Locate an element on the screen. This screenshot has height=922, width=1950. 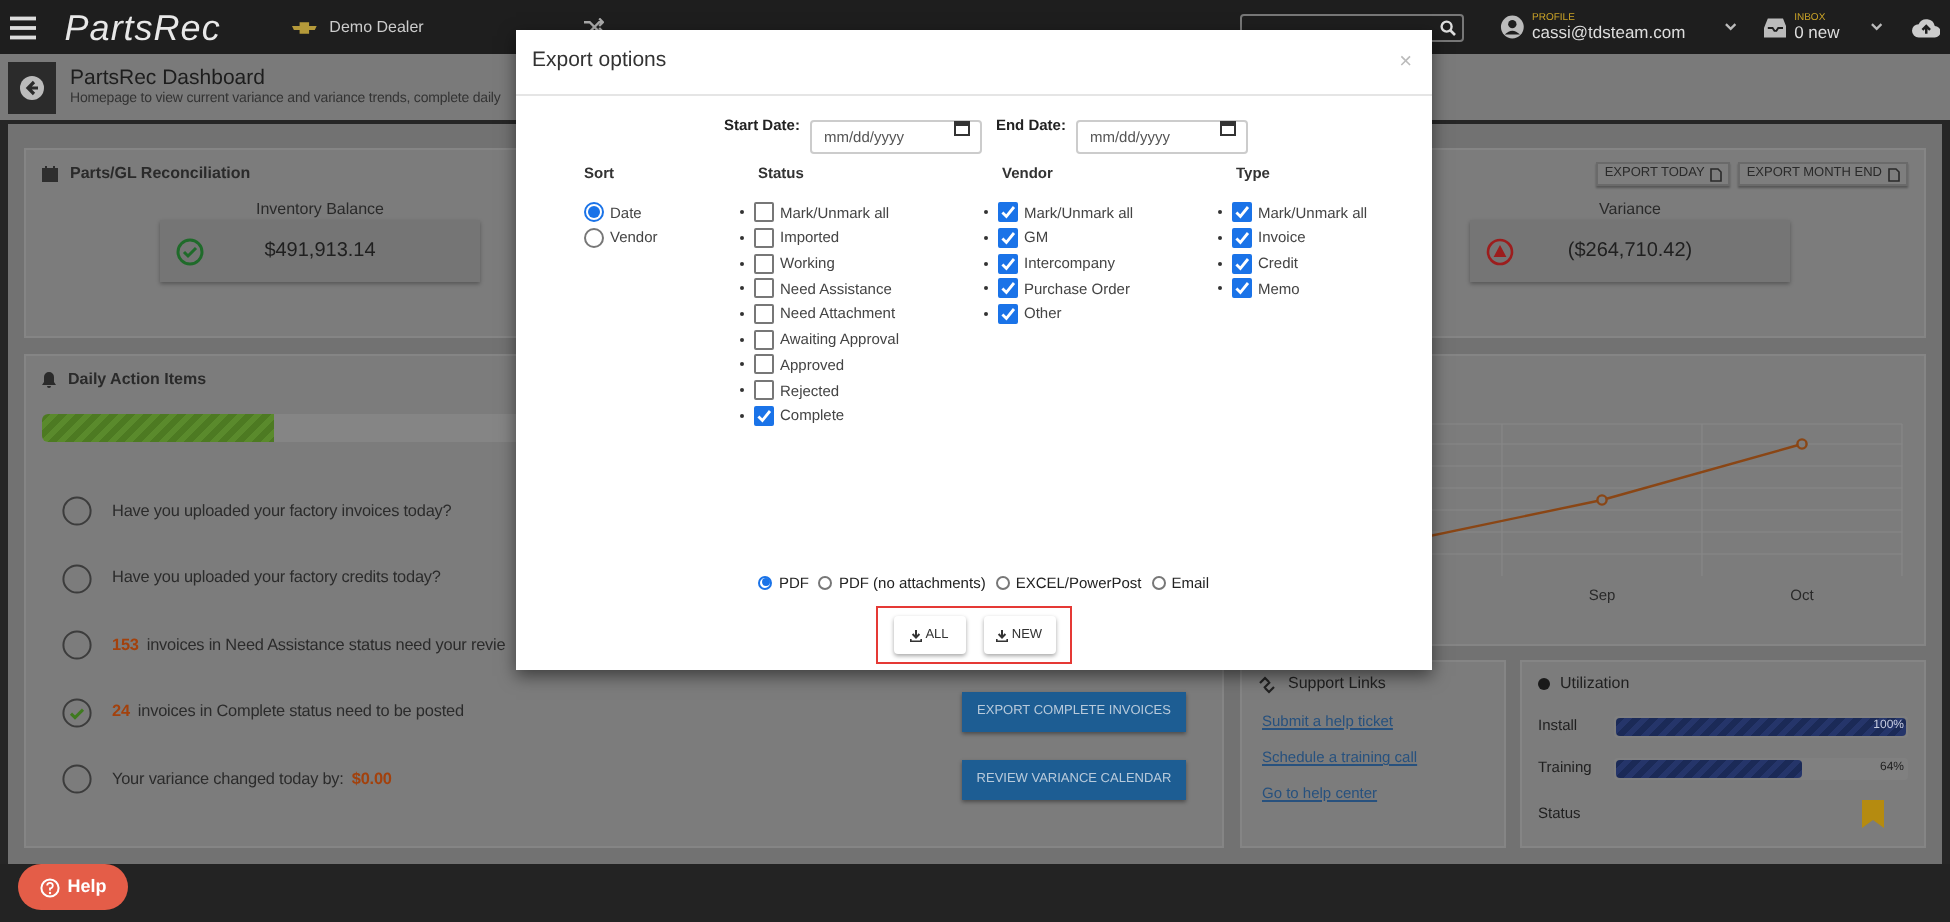
user-avatar-icon is located at coordinates (1512, 27).